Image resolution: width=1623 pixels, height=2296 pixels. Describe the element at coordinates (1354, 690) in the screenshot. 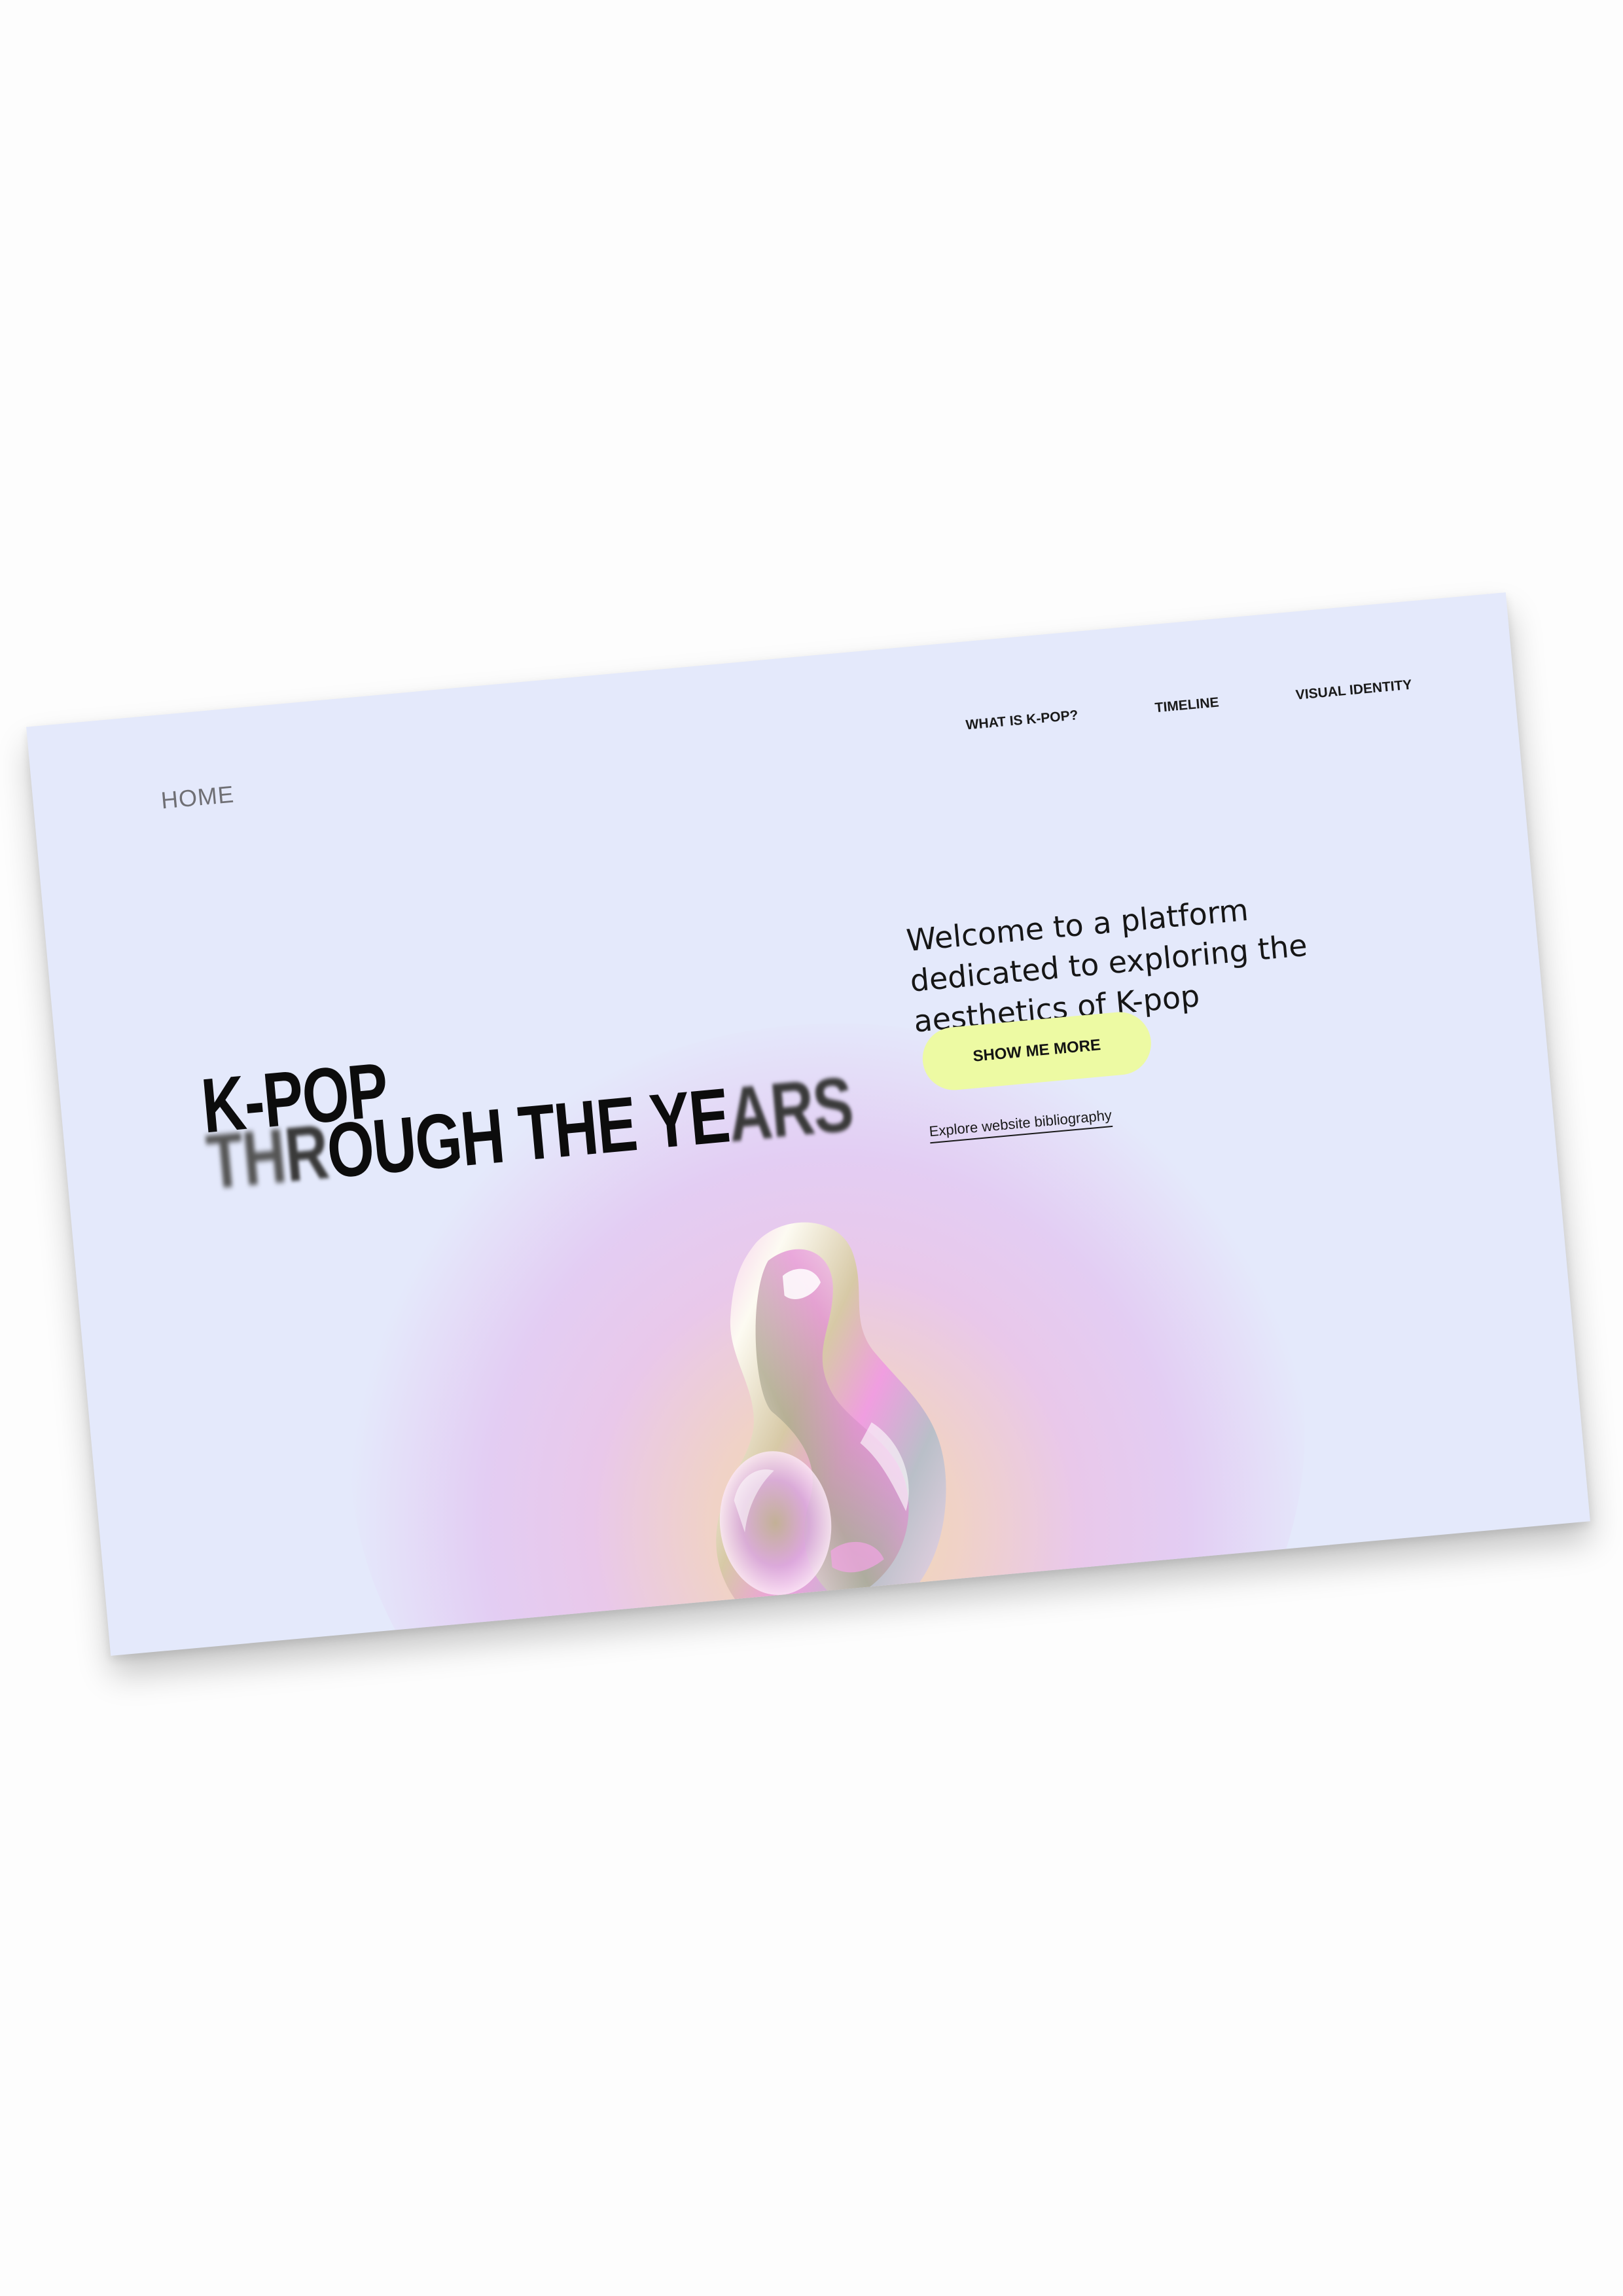

I see `nav-link-visual-identity: VISUAL IDENTITY` at that location.